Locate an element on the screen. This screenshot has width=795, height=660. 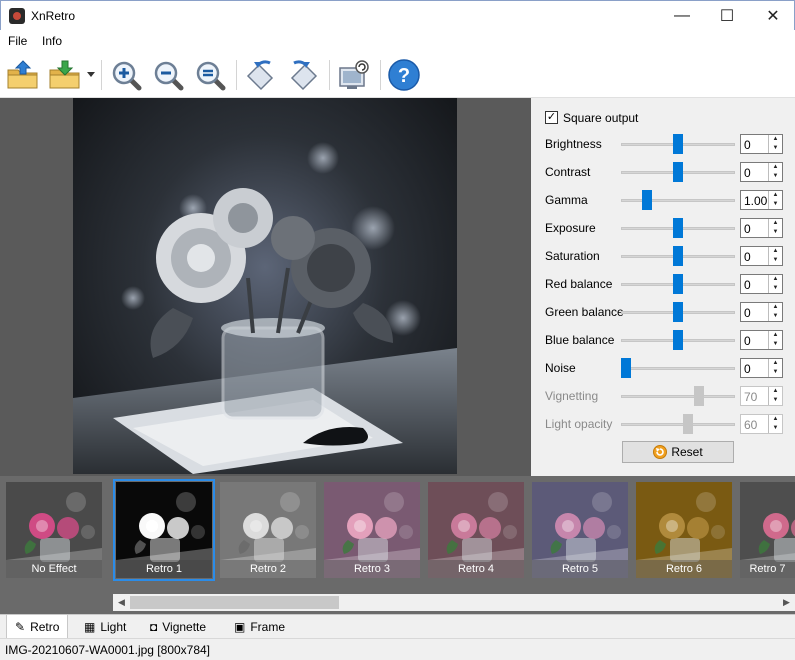
exposure-spinbox: 0 ▲ ▼ is located at coordinates (761, 228).